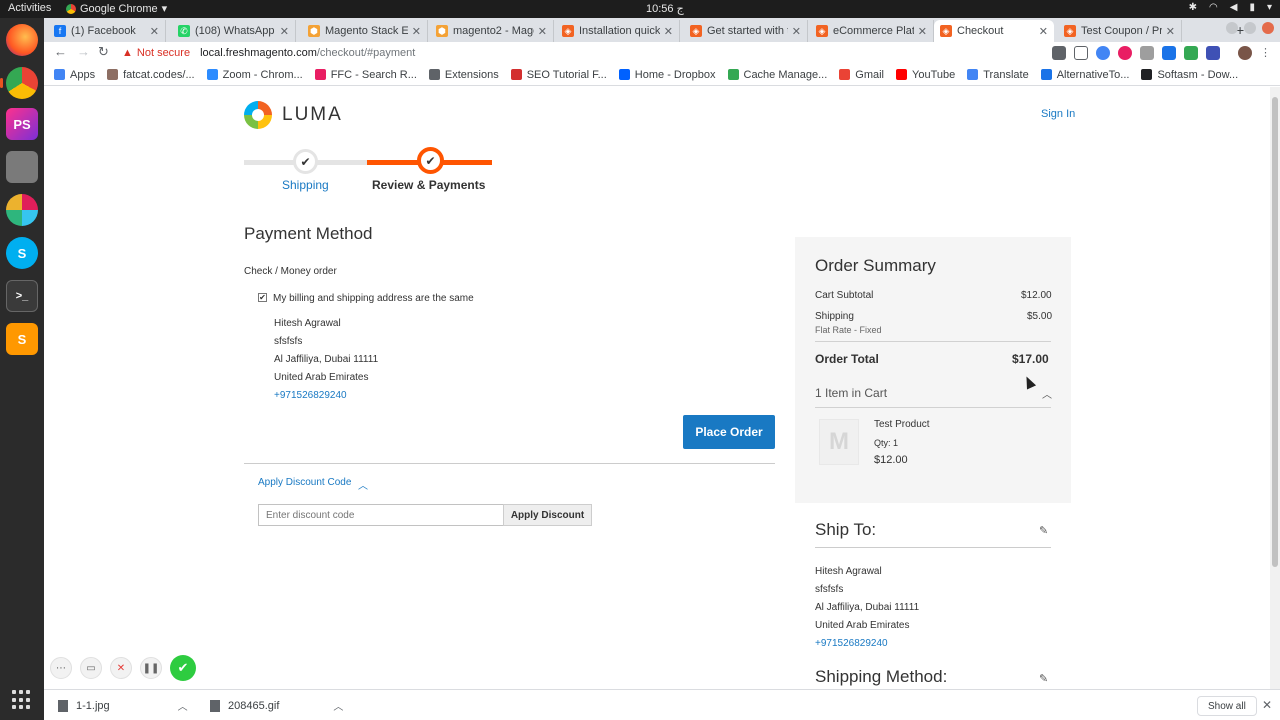  I want to click on bookmark-item: Extensions, so click(463, 75).